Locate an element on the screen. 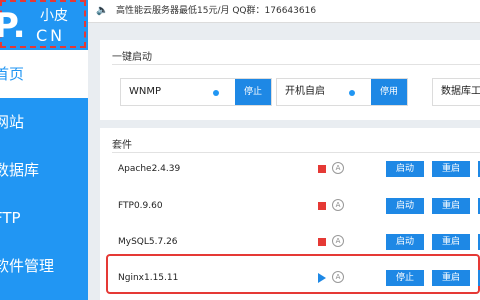 The width and height of the screenshot is (480, 300). autostart-card: 开机自启 停用 is located at coordinates (342, 92).